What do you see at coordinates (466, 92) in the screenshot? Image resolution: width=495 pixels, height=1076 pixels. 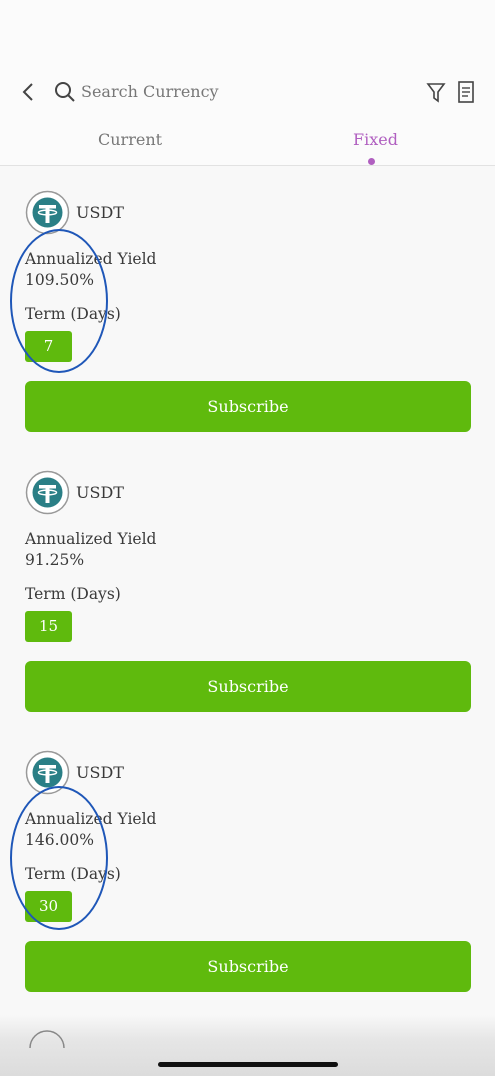 I see `document-icon` at bounding box center [466, 92].